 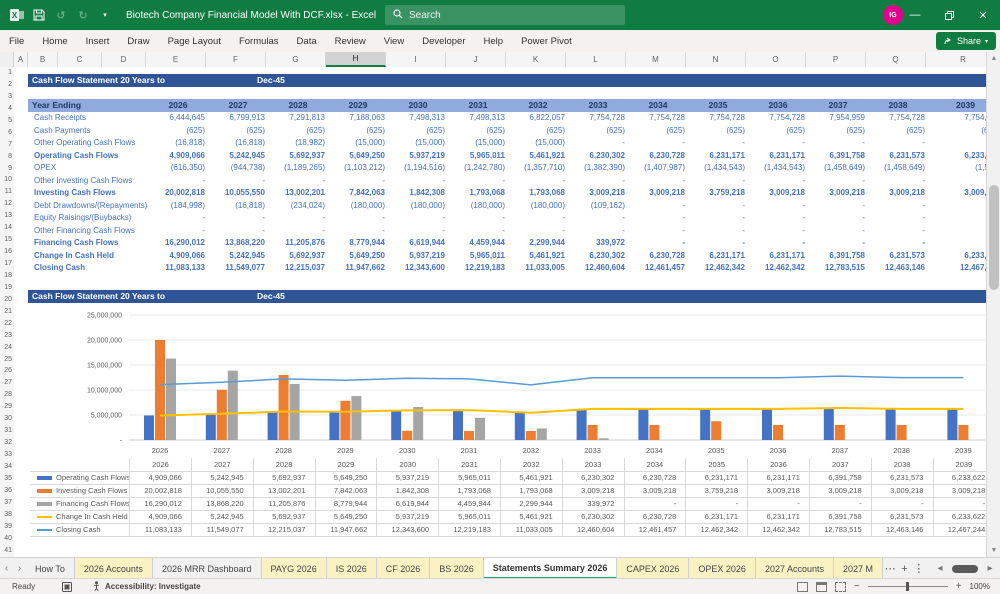 I want to click on cell-value: 6,231,171, so click(x=778, y=156).